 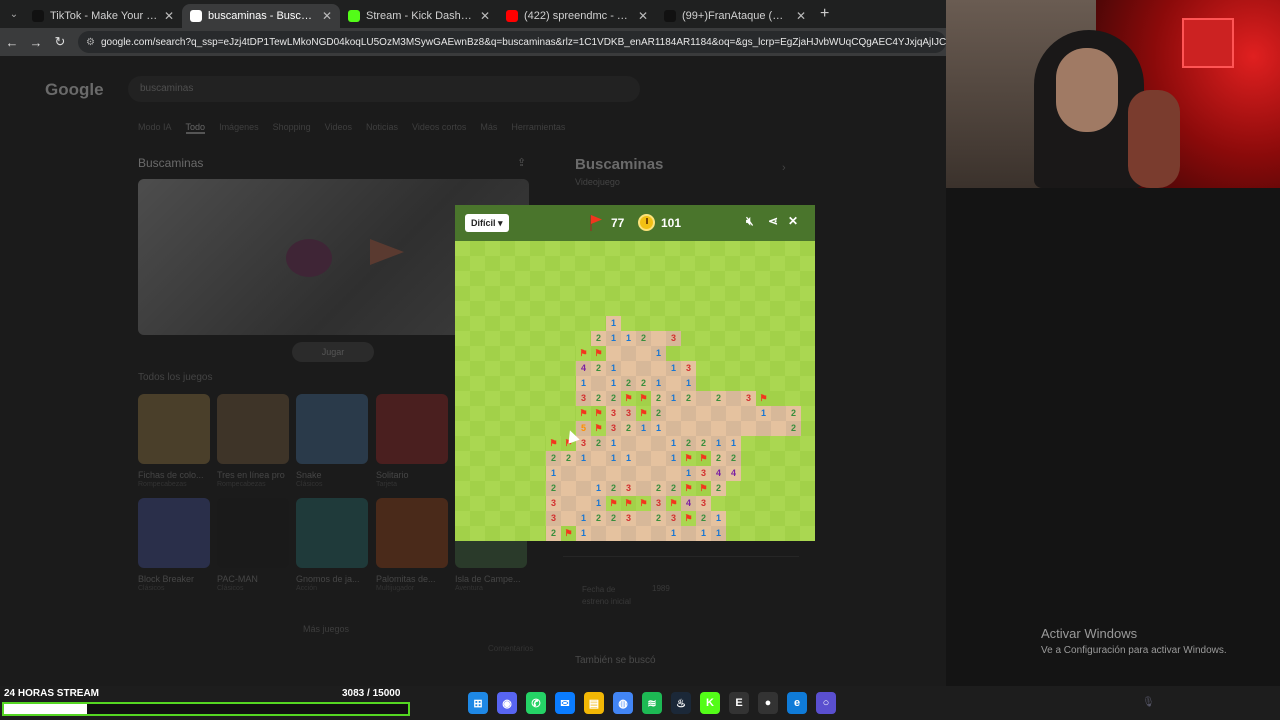 I want to click on search-tab: Shopping, so click(x=292, y=128).